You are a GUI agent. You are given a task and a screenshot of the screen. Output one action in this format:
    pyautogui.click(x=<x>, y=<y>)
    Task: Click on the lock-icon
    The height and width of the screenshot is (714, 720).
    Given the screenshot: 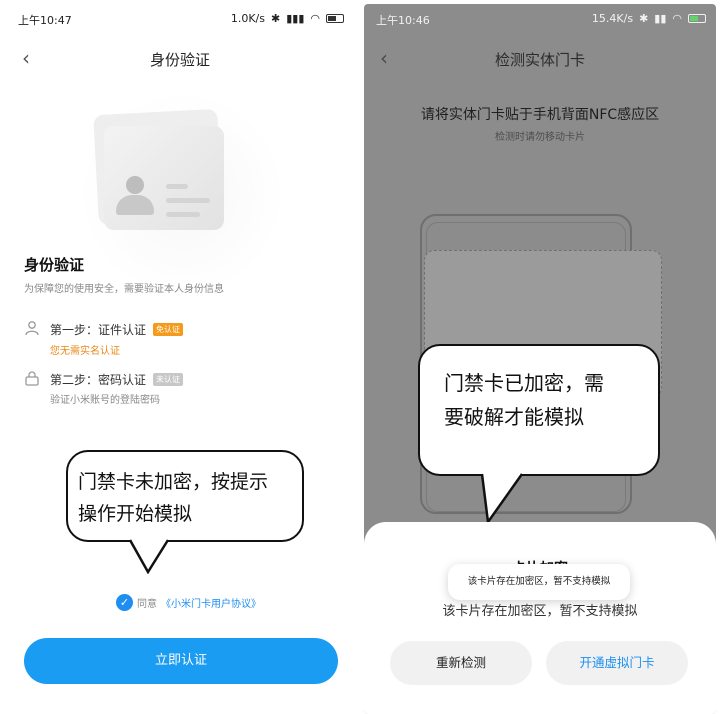 What is the action you would take?
    pyautogui.click(x=32, y=378)
    